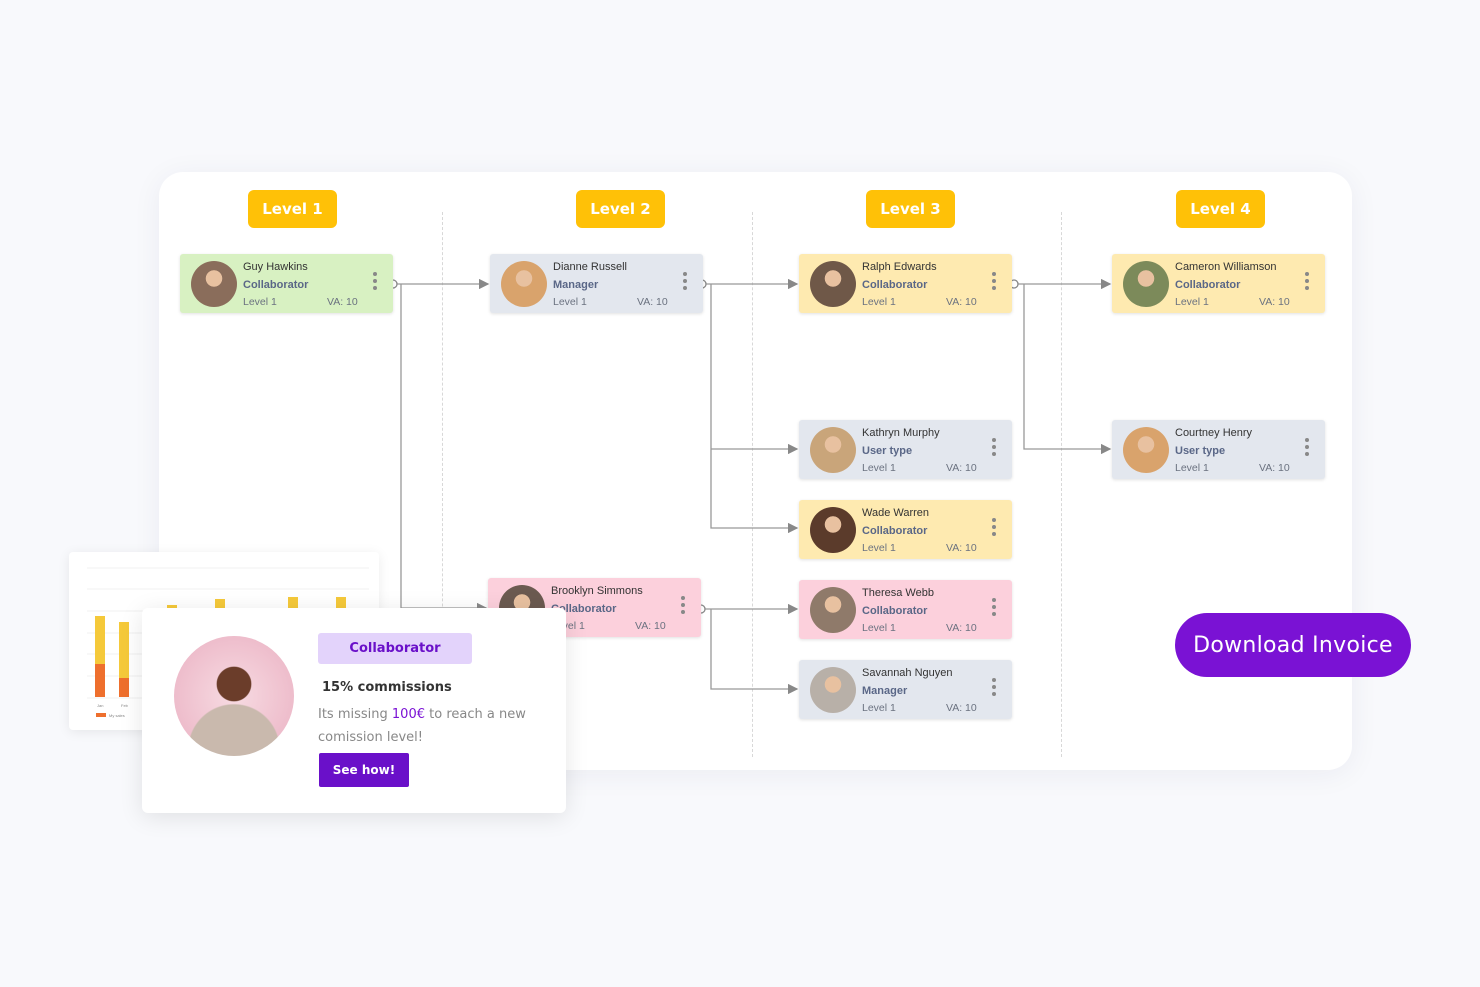 This screenshot has height=987, width=1480. I want to click on download-invoice-button: Download Invoice, so click(1293, 645).